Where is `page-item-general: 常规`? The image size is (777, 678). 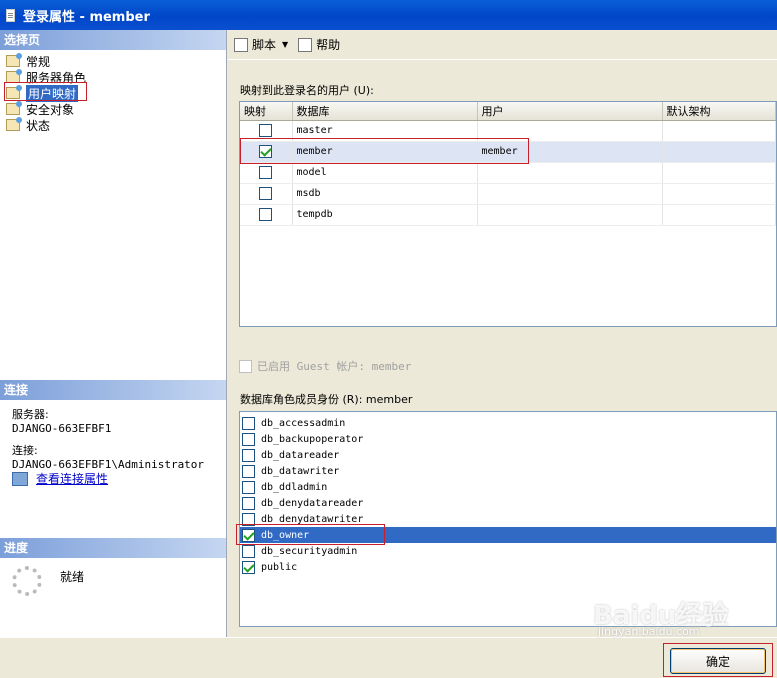
page-item-general: 常规 is located at coordinates (113, 61).